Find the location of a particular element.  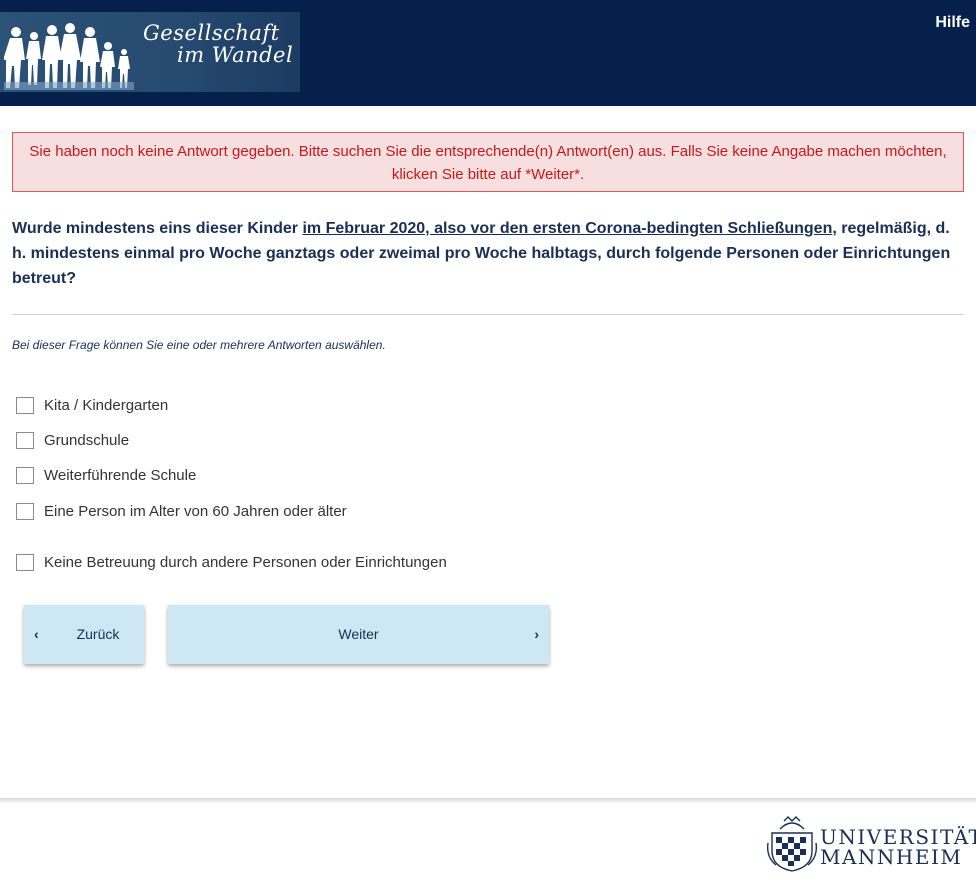

option-grundschule: Grundschule is located at coordinates (72, 440).